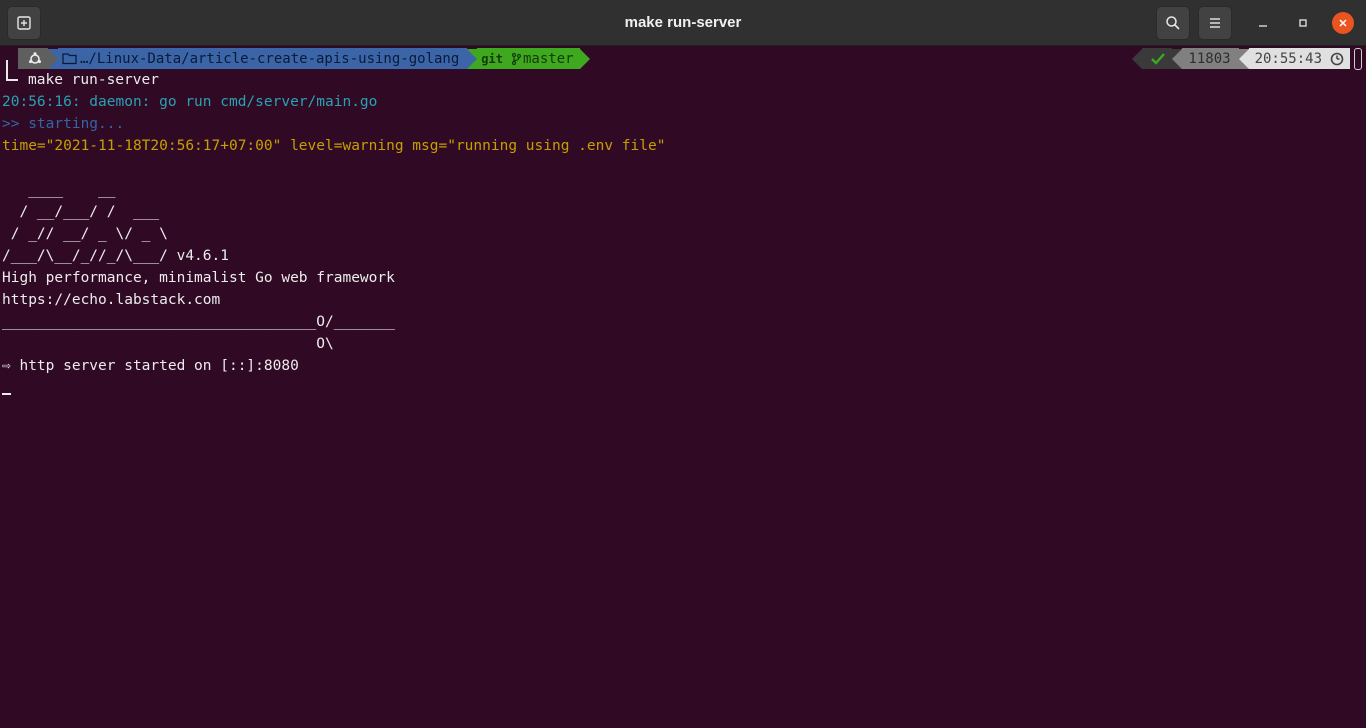 This screenshot has width=1366, height=728. What do you see at coordinates (1337, 58) in the screenshot?
I see `clock-icon` at bounding box center [1337, 58].